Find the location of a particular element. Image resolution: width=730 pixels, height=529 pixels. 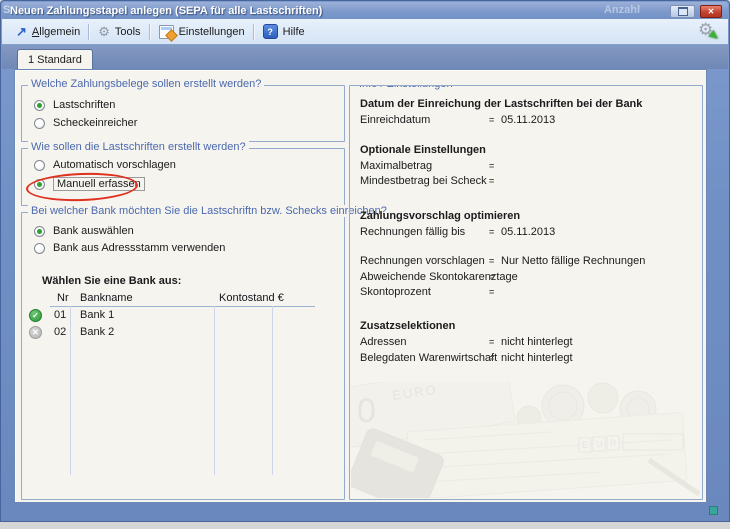

info-value: 05.11.2013 is located at coordinates (528, 120).